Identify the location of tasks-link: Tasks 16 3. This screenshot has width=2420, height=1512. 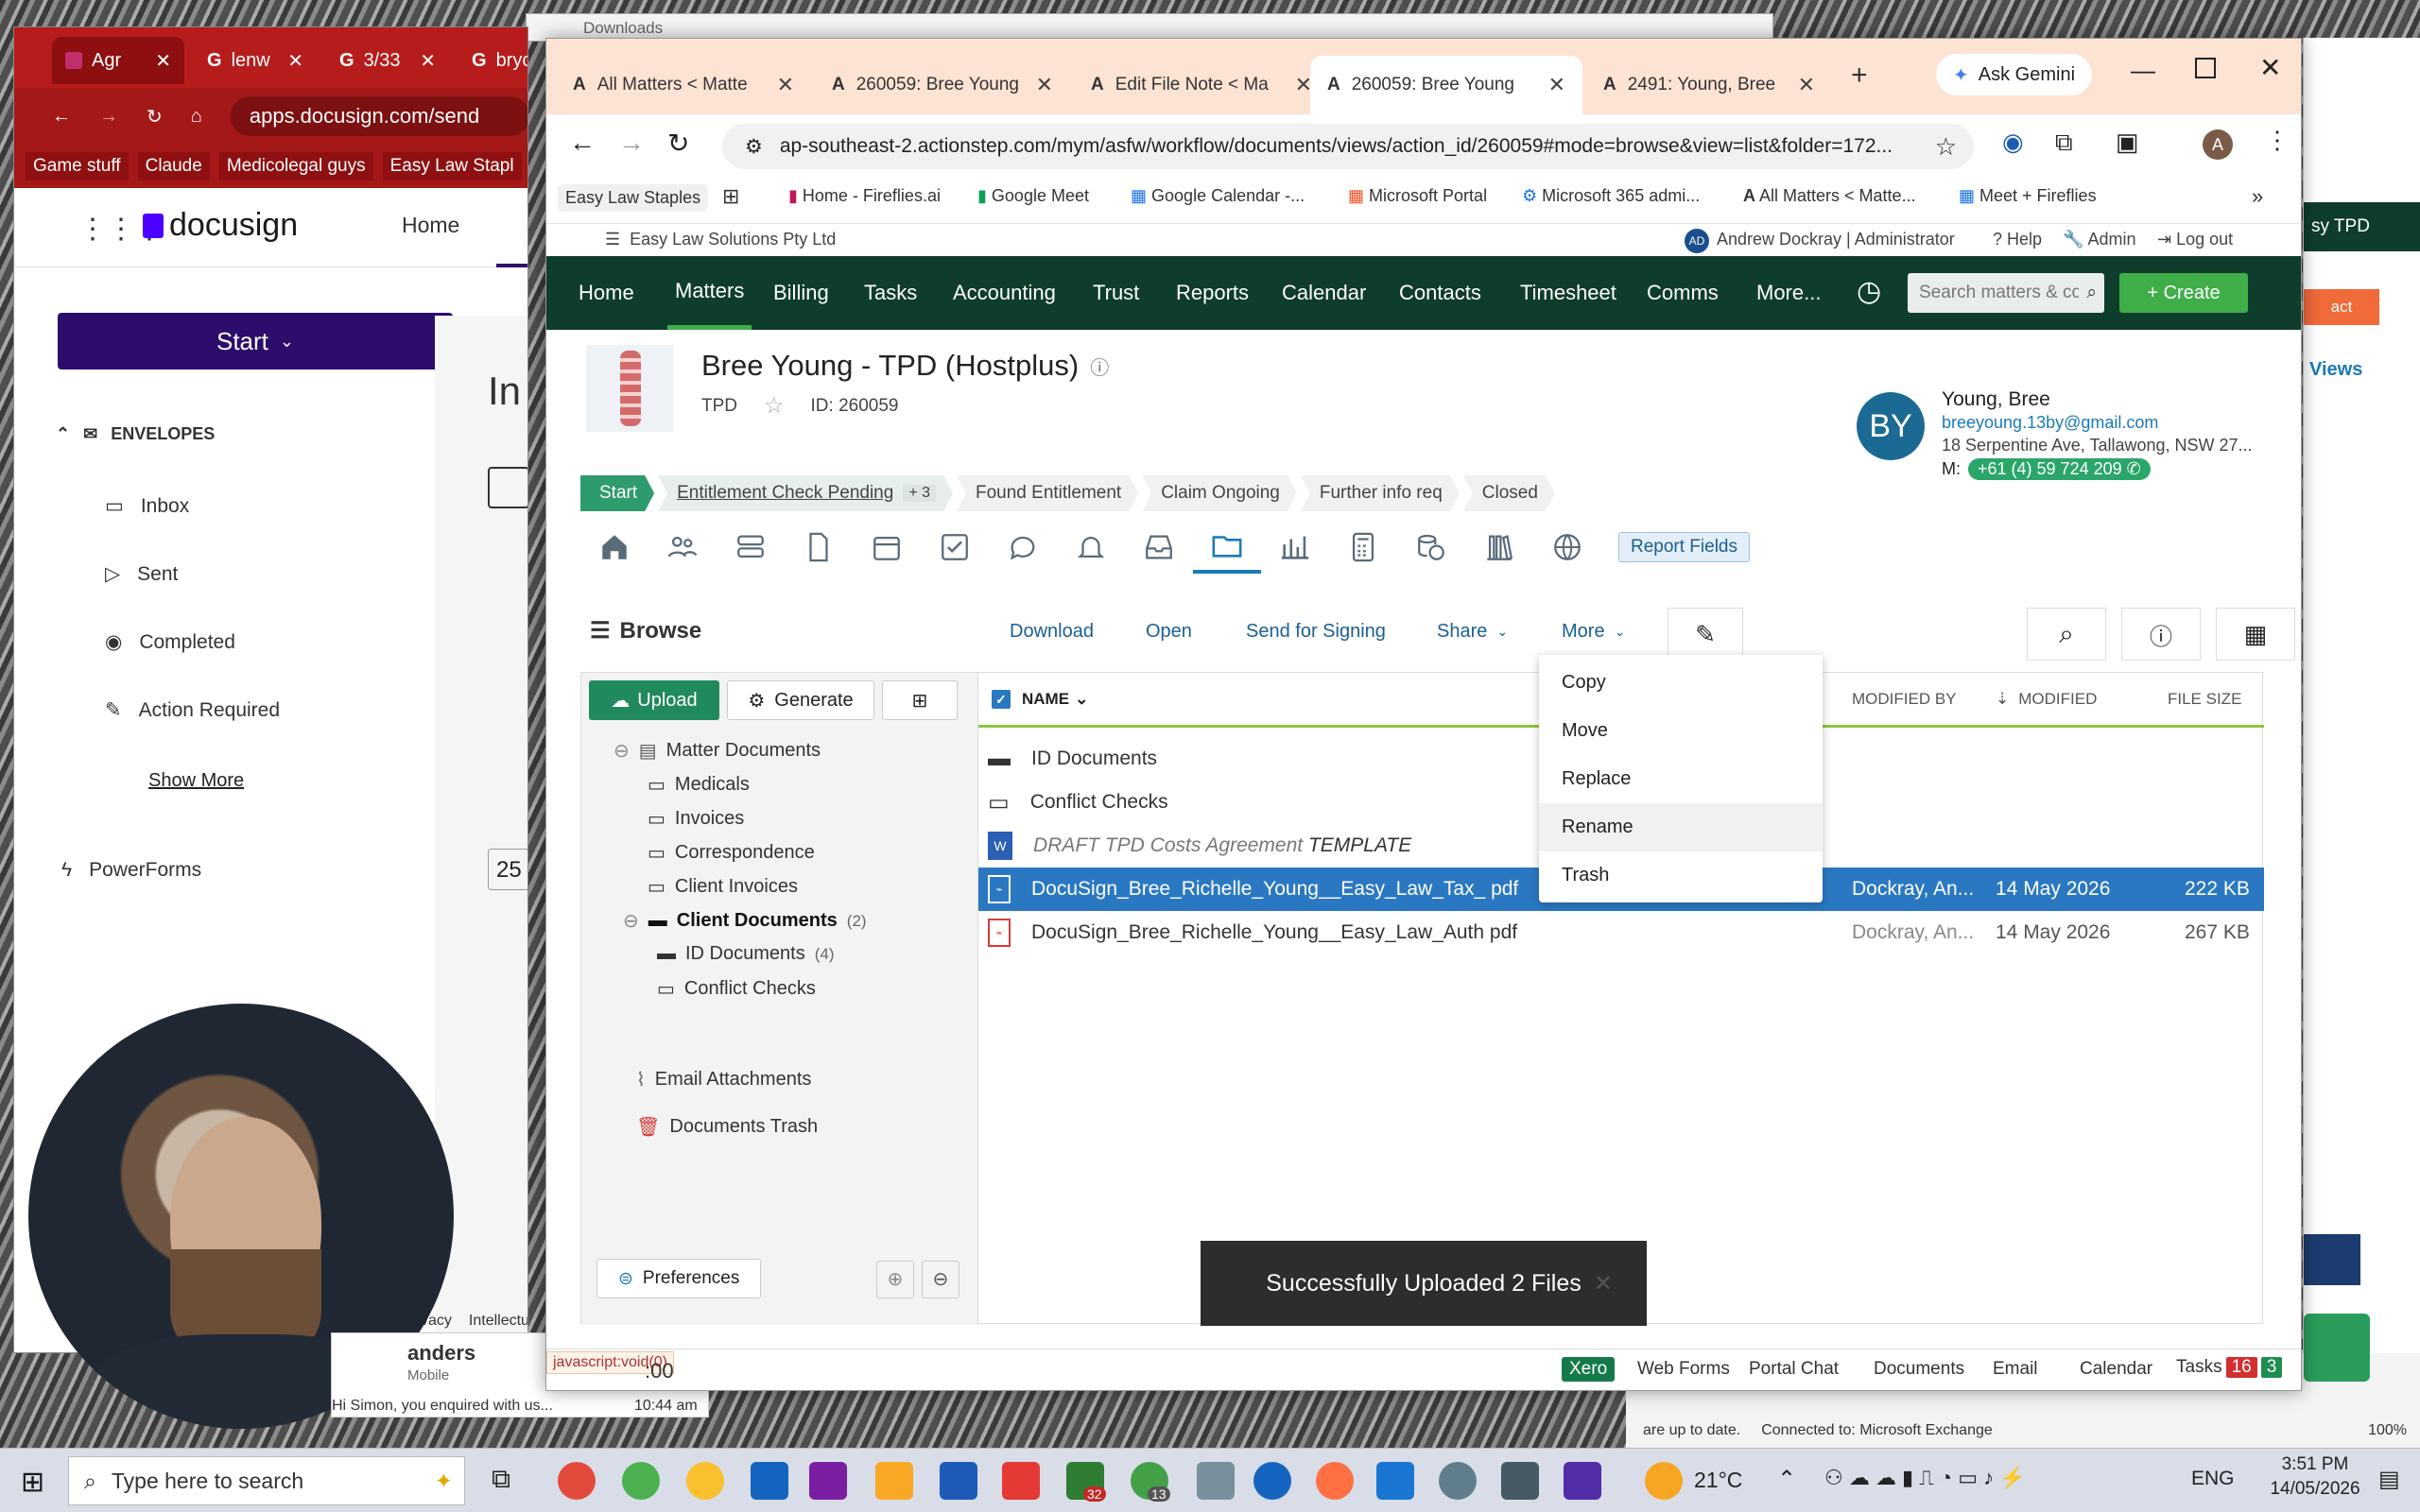
(2229, 1367).